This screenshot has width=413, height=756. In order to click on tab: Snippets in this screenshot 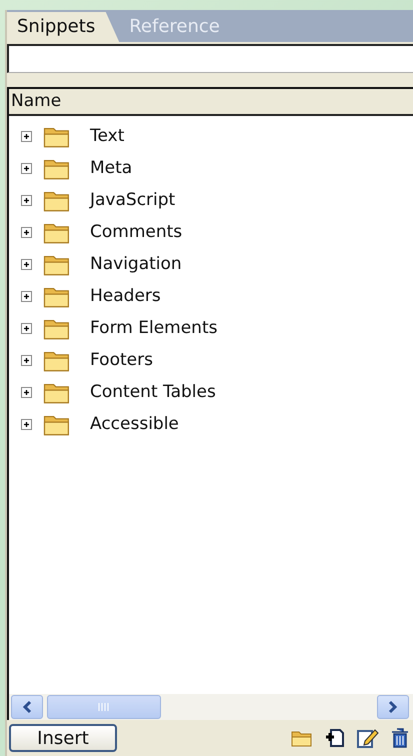, I will do `click(63, 27)`.